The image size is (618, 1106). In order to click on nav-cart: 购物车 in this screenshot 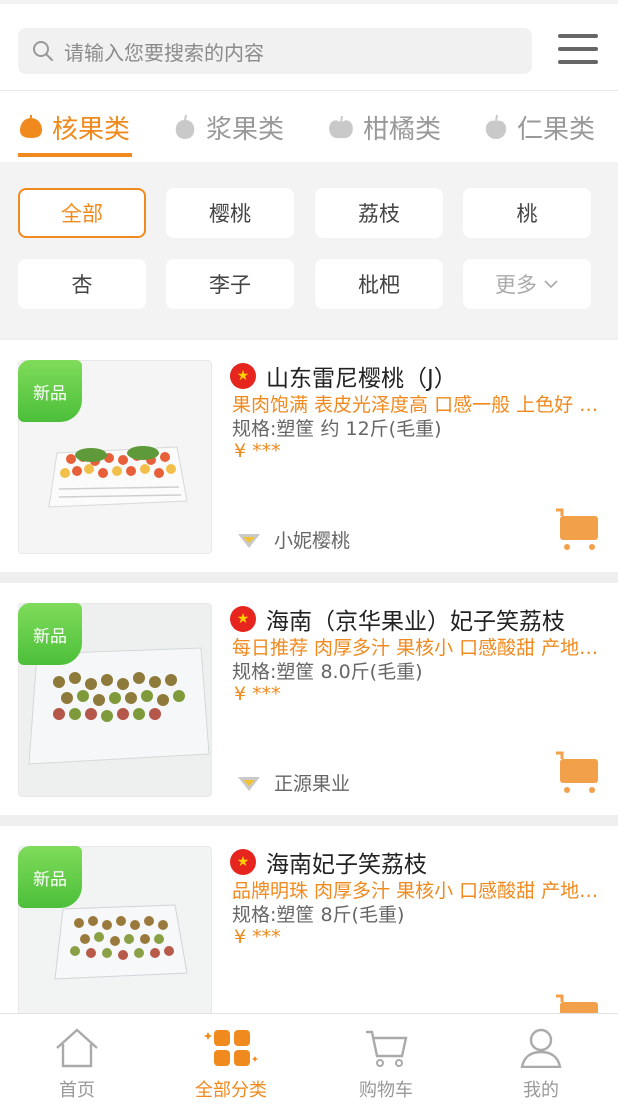, I will do `click(386, 1060)`.